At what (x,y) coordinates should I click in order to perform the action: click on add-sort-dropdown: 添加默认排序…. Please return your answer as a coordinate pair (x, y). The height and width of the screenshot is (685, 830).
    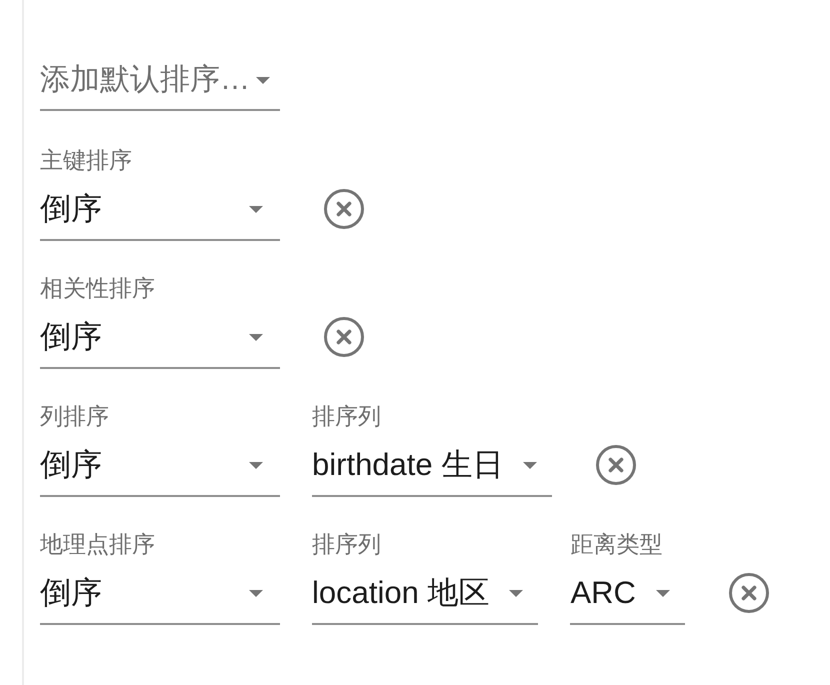
    Looking at the image, I should click on (160, 81).